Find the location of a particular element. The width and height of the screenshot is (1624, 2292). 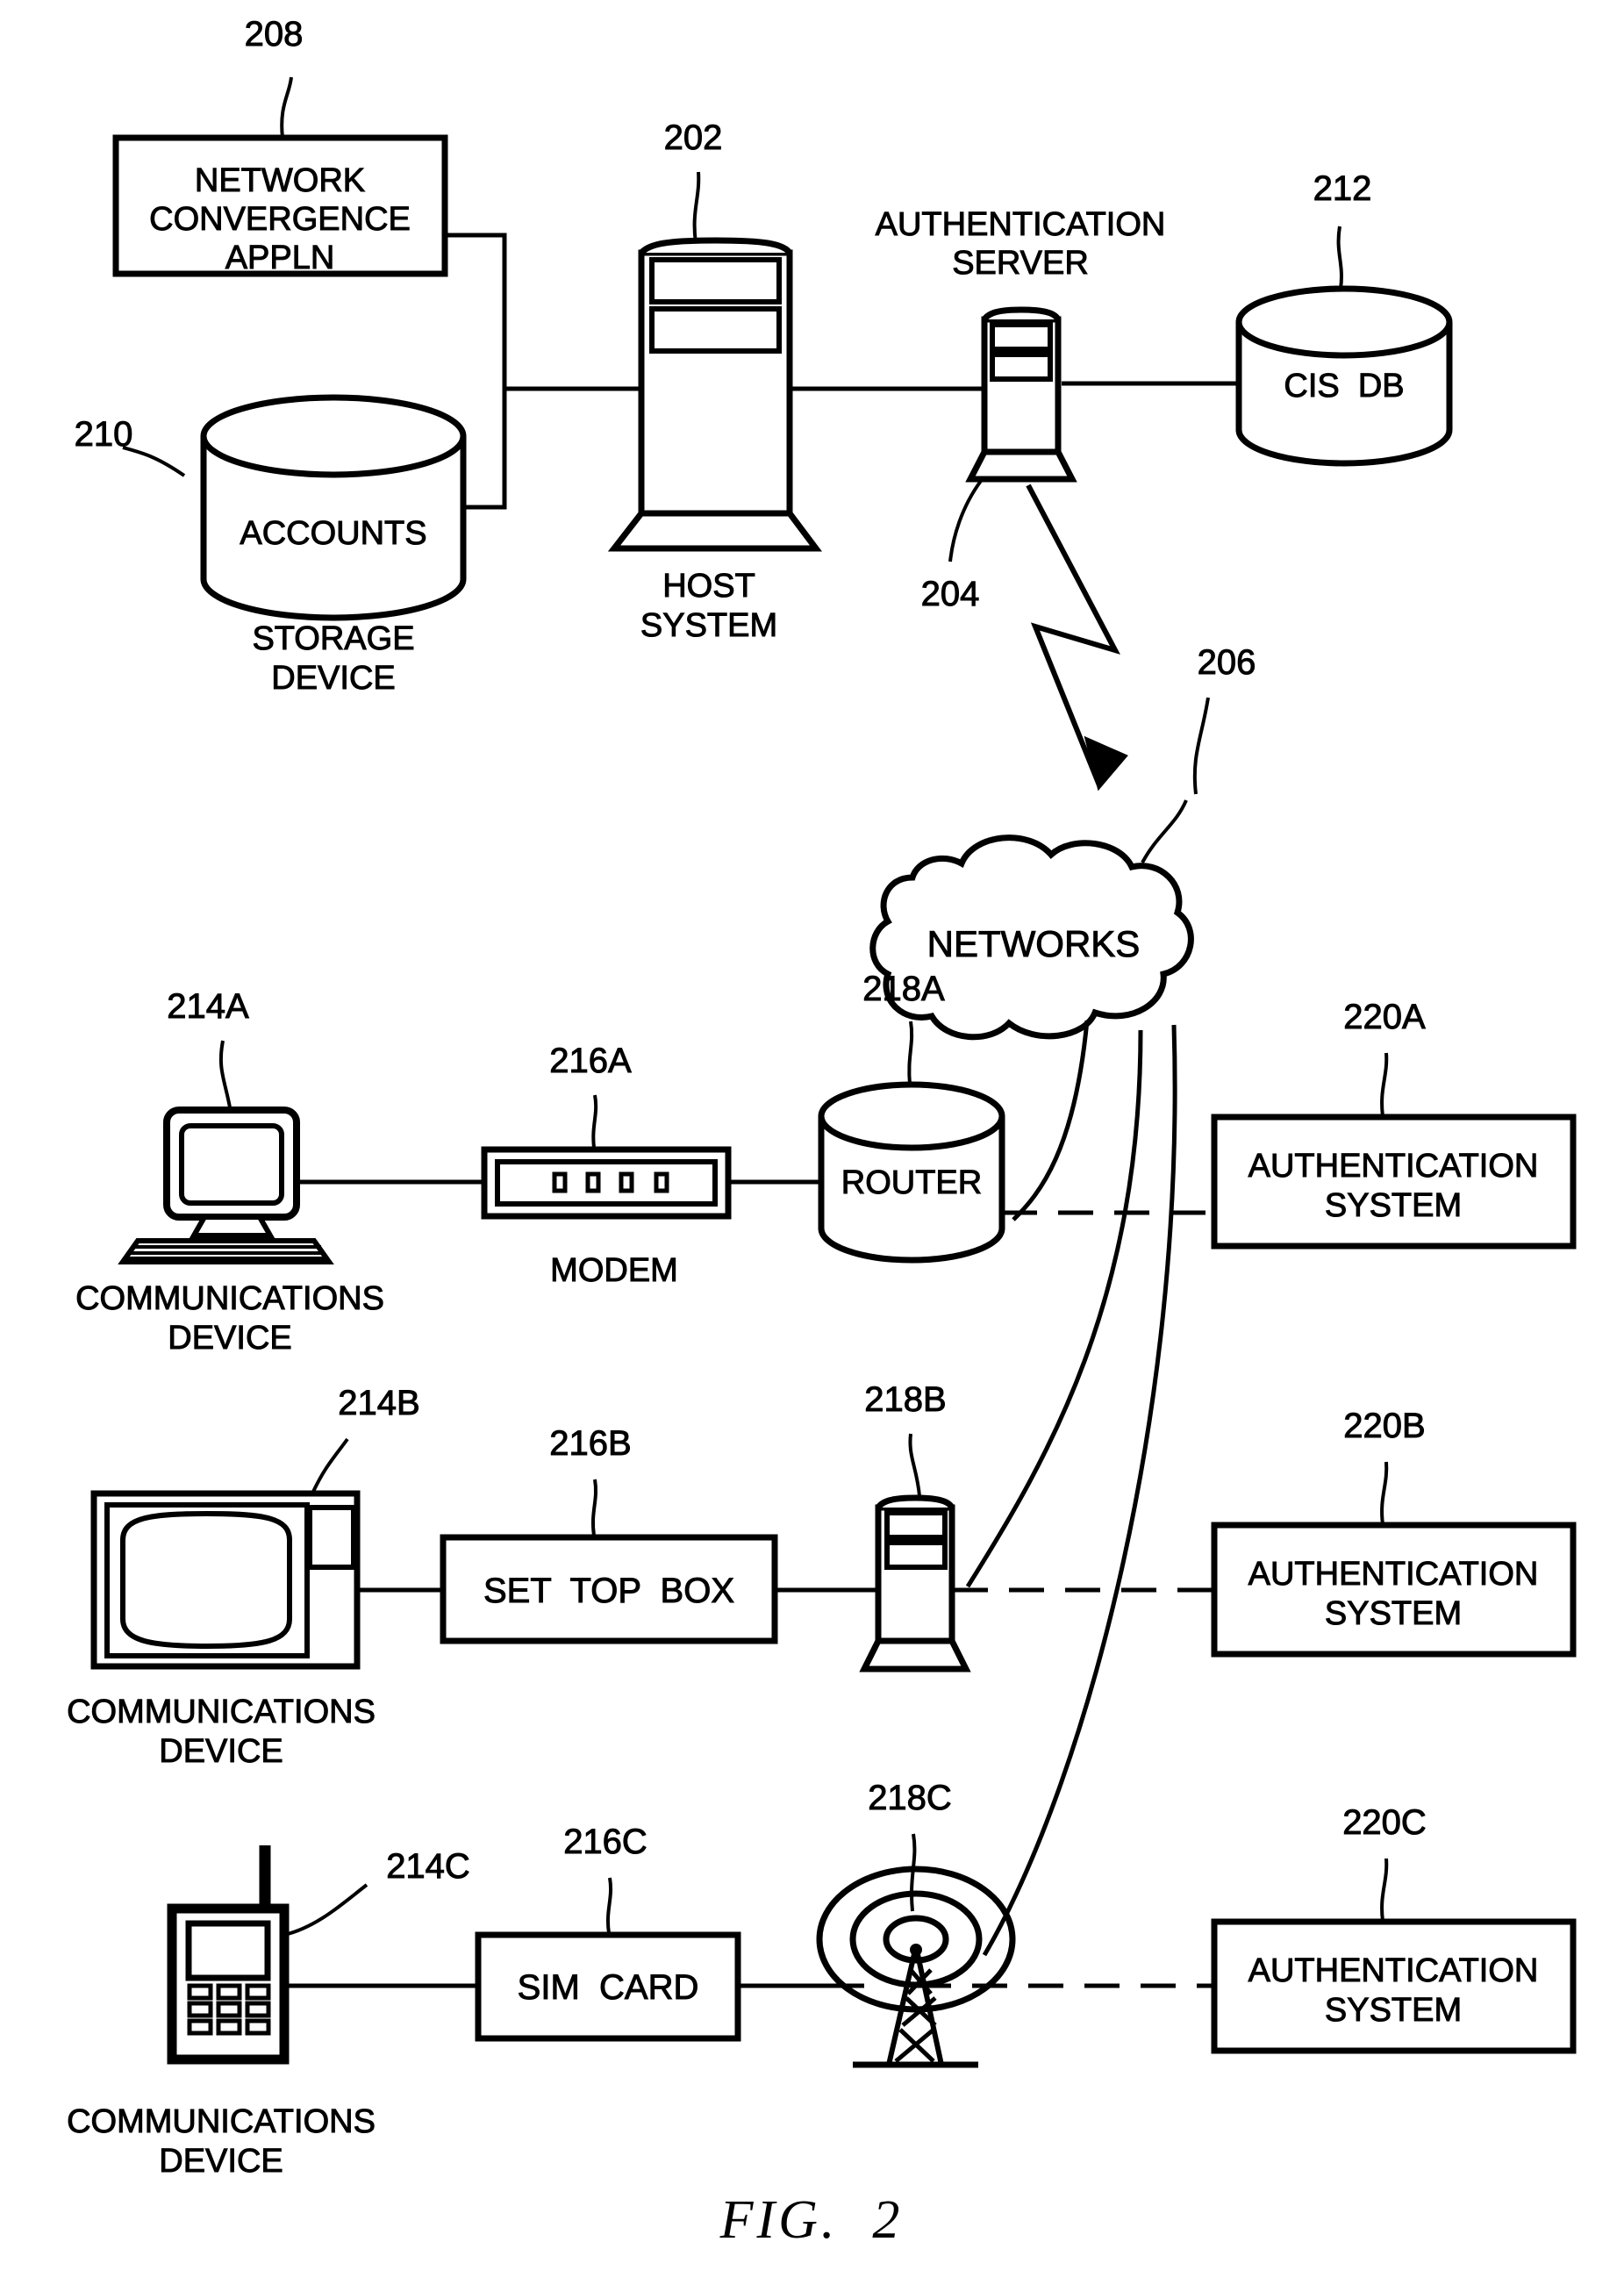

auth-a-line-1: AUTHENTICATION is located at coordinates (1394, 1166).